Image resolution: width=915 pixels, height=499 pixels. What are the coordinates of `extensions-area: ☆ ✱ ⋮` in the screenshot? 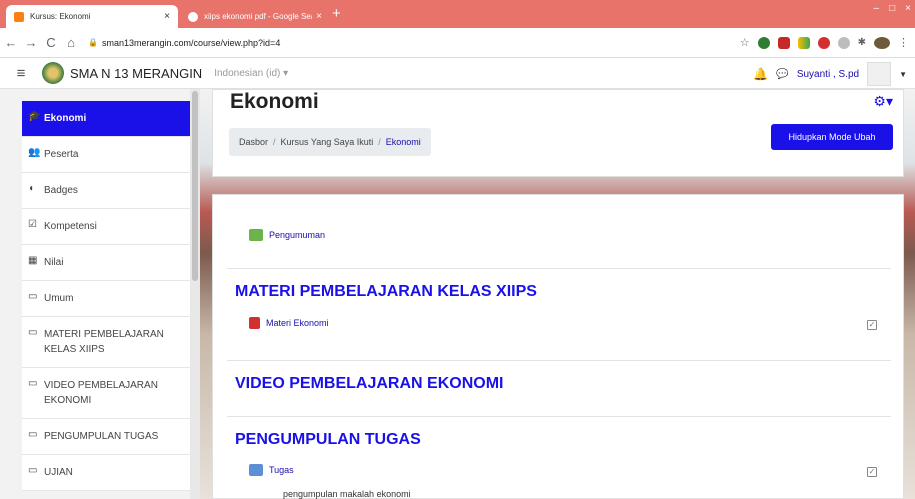 It's located at (824, 42).